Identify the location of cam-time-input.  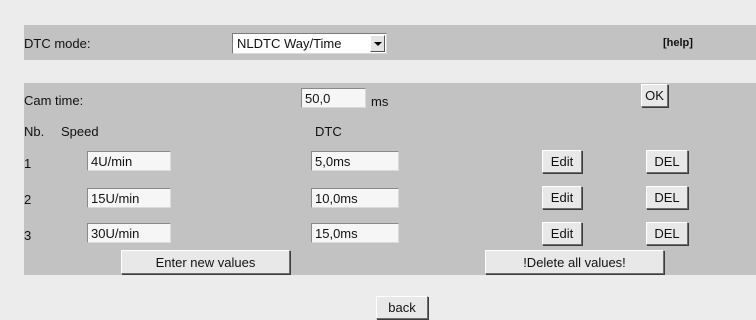
(333, 98).